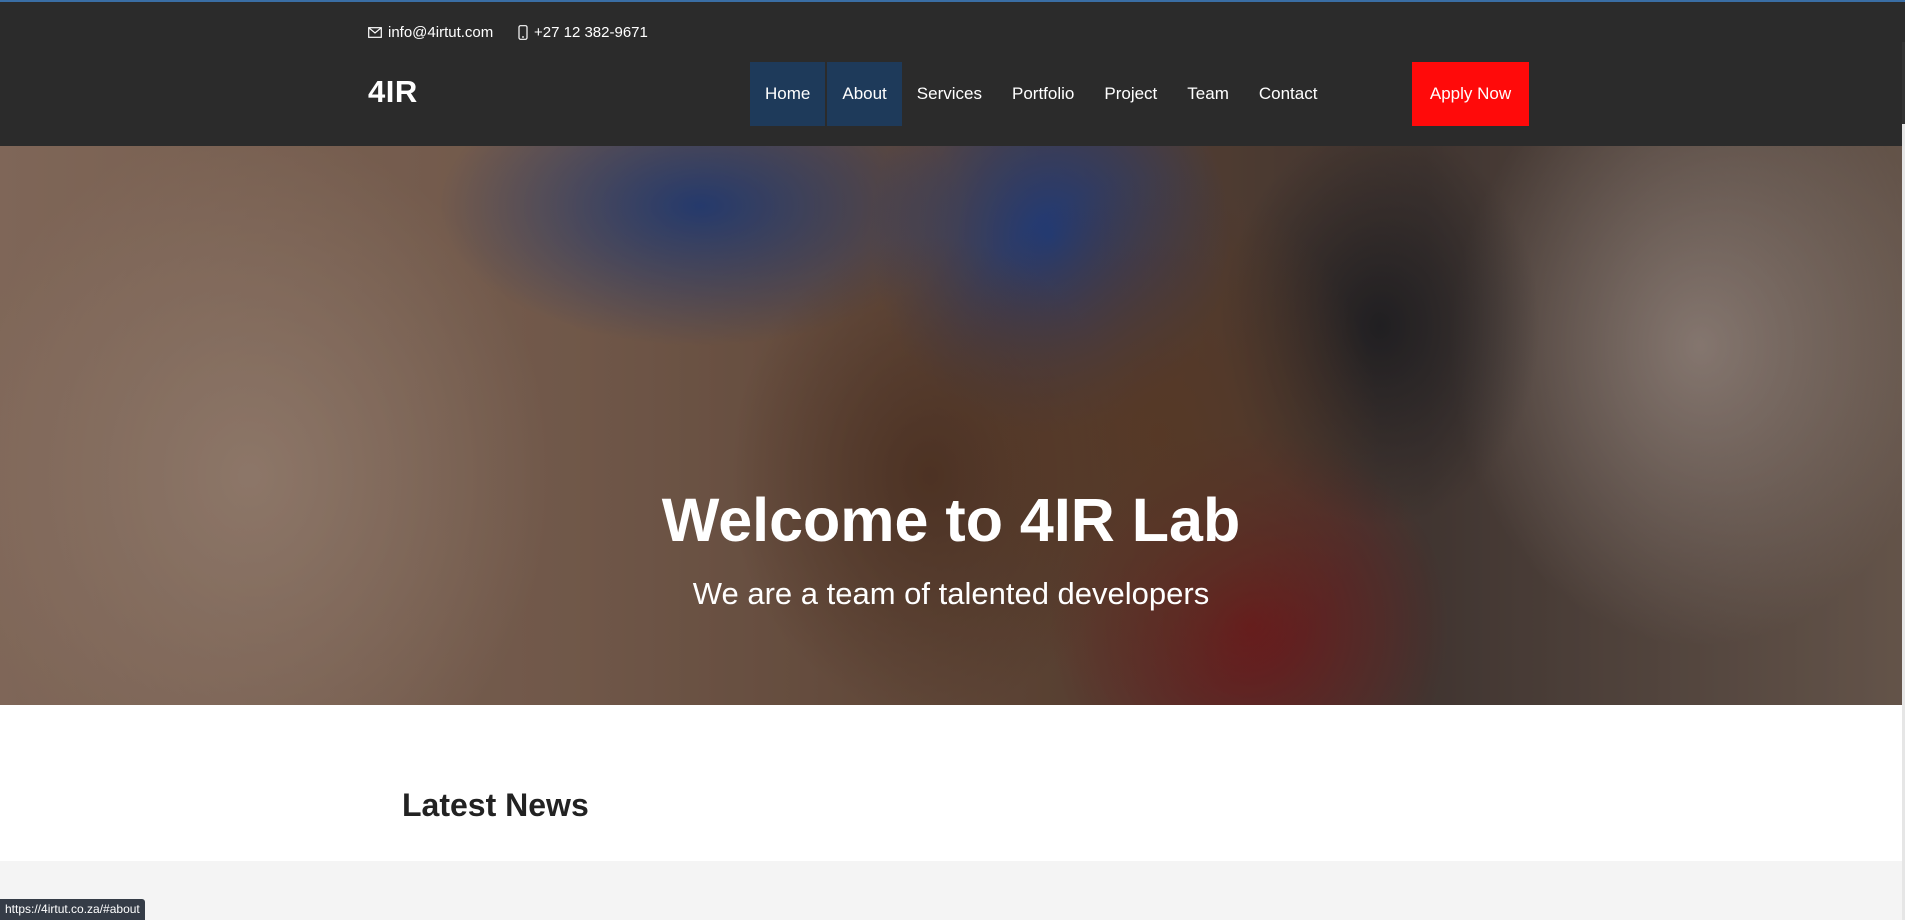  What do you see at coordinates (952, 21) in the screenshot?
I see `top-contact-bar: info@4irtut.com +27 12 382-9671` at bounding box center [952, 21].